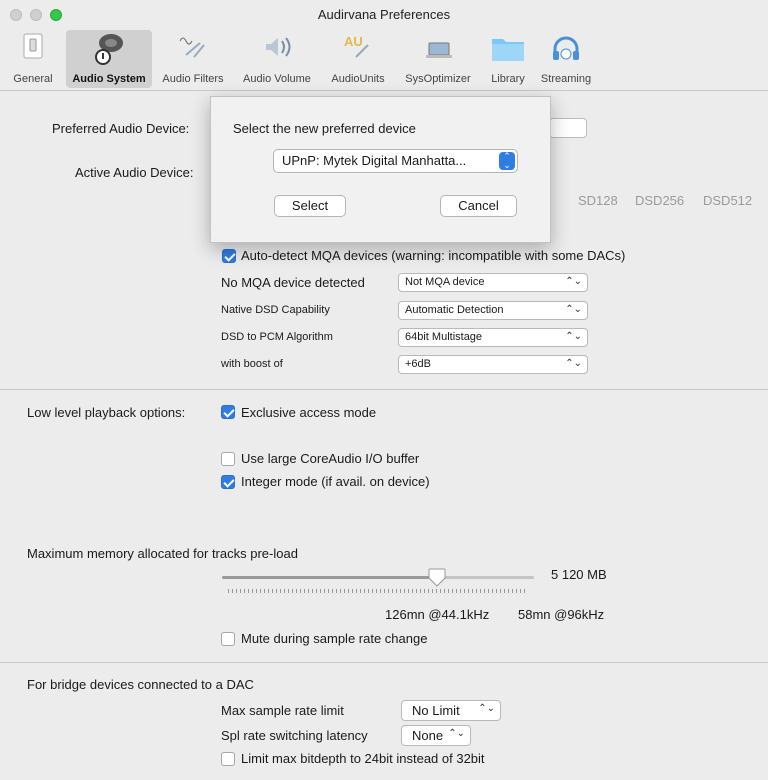 The height and width of the screenshot is (780, 768). I want to click on tab-label: AudioUnits, so click(358, 79).